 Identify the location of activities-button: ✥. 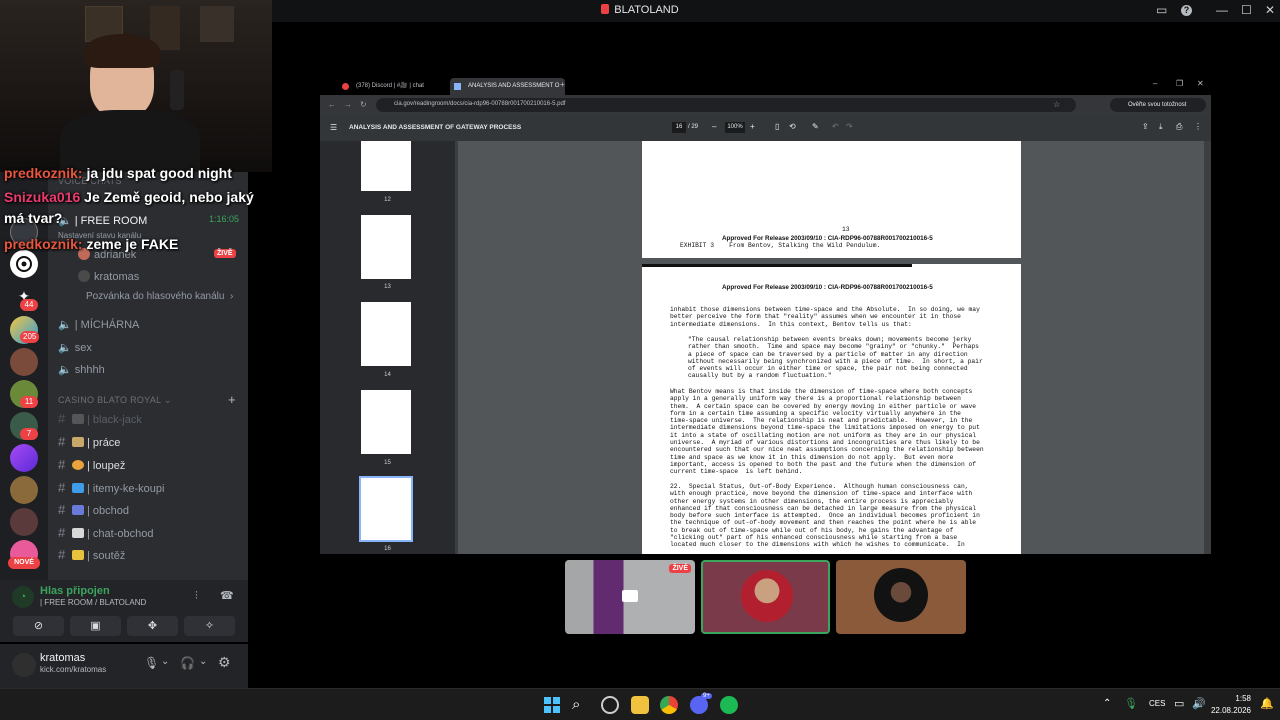
(152, 626).